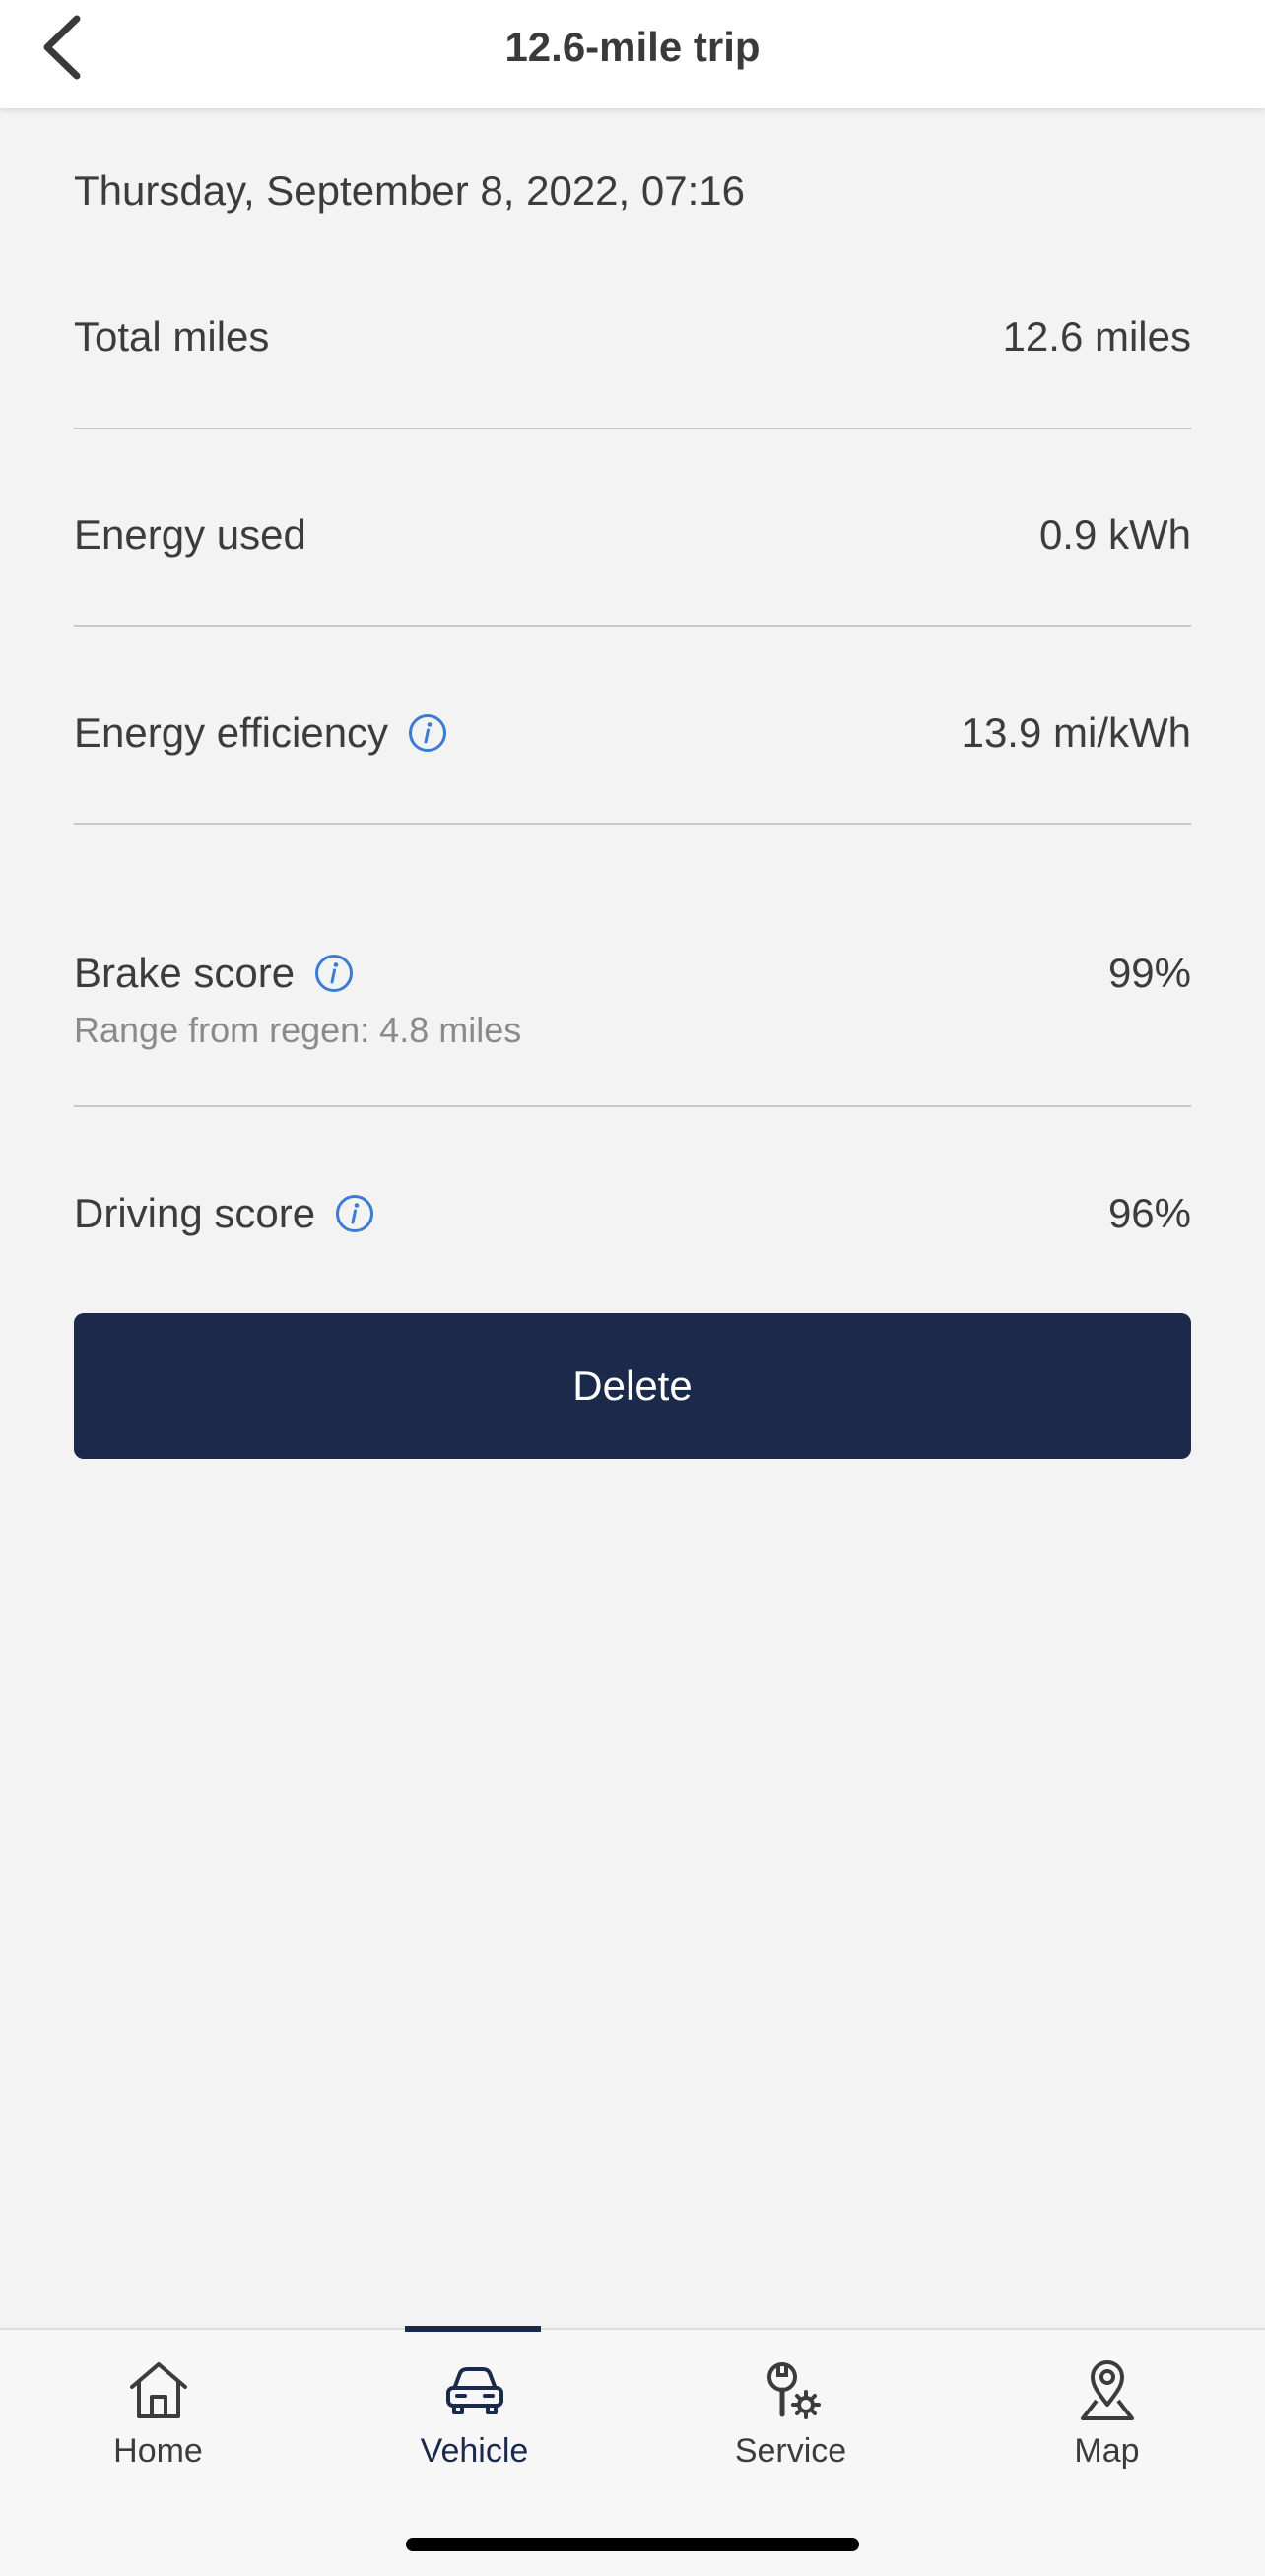  Describe the element at coordinates (790, 2451) in the screenshot. I see `nav-label: Service` at that location.